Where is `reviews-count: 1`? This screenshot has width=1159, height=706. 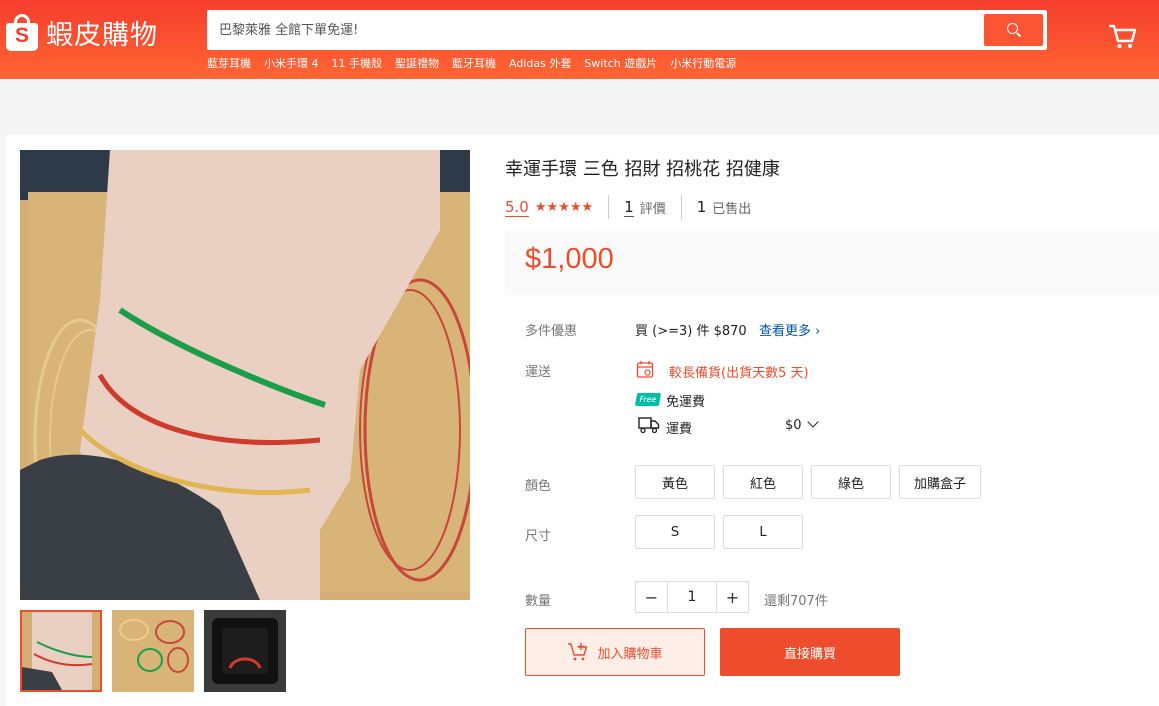
reviews-count: 1 is located at coordinates (629, 207).